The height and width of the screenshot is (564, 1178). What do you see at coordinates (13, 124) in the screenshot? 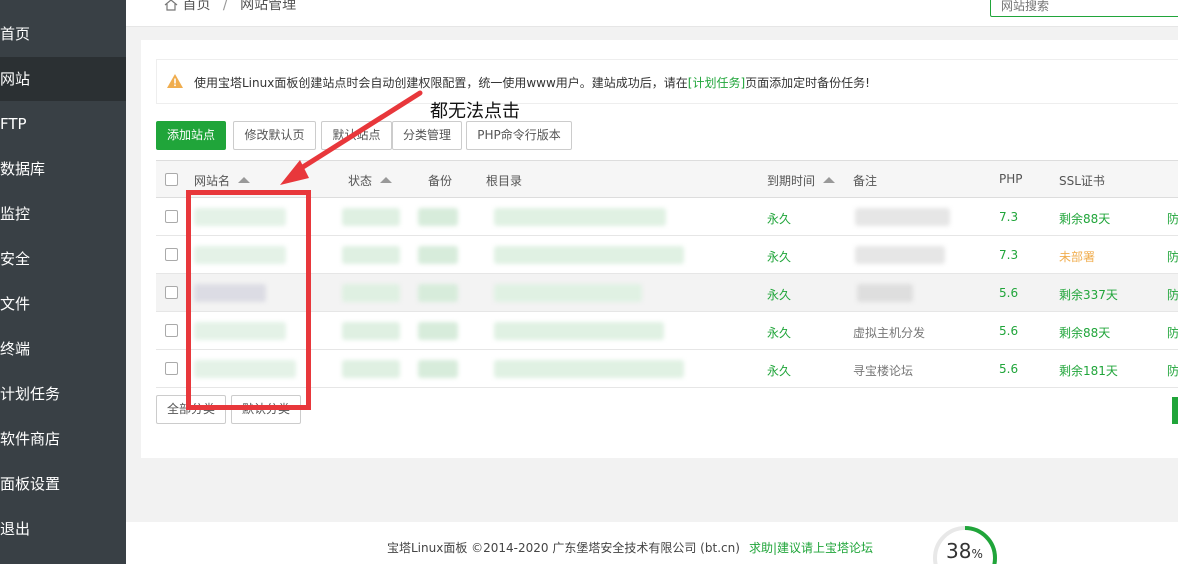
I see `sidebar-item-label: FTP` at bounding box center [13, 124].